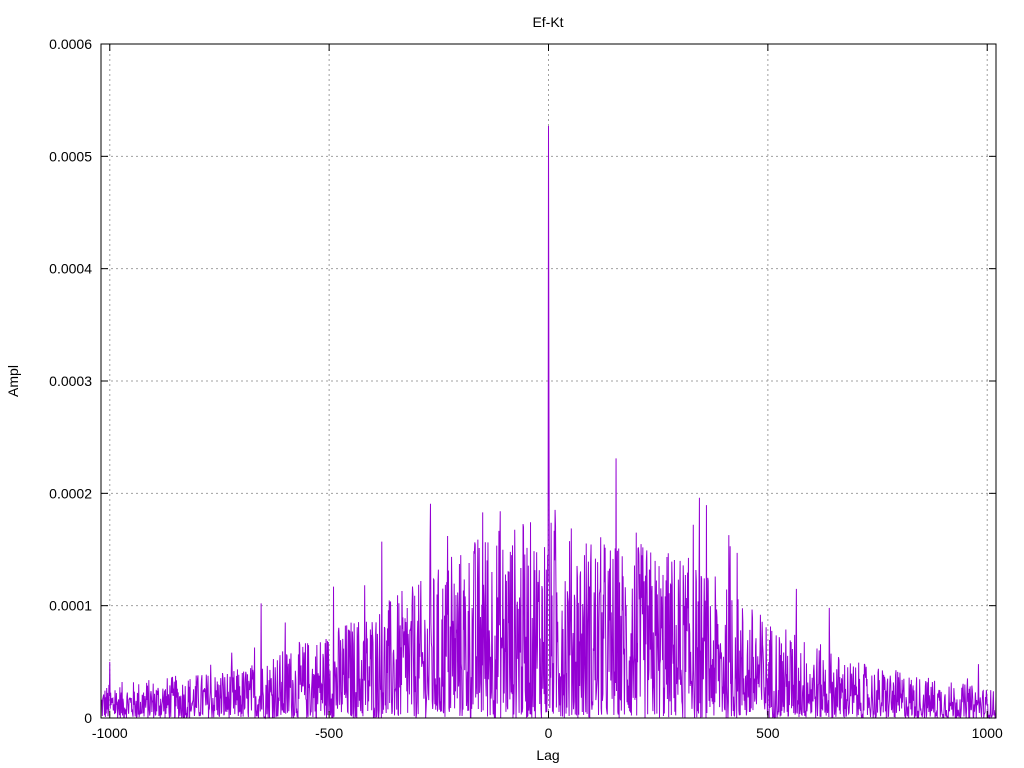 This screenshot has height=768, width=1024. I want to click on x-tick-label: 500, so click(768, 733).